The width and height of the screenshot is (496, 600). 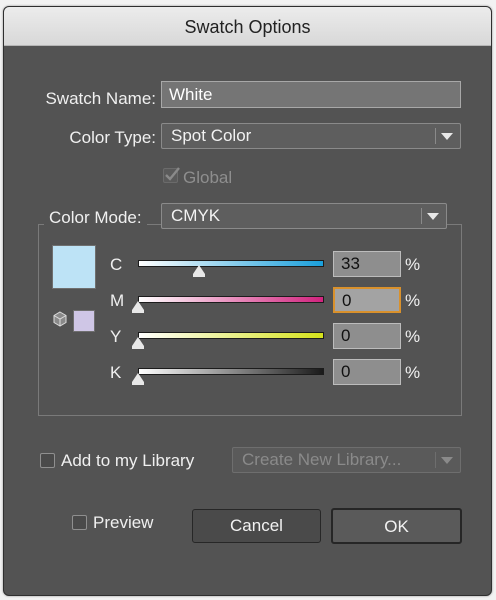 What do you see at coordinates (208, 177) in the screenshot?
I see `global-label: Global` at bounding box center [208, 177].